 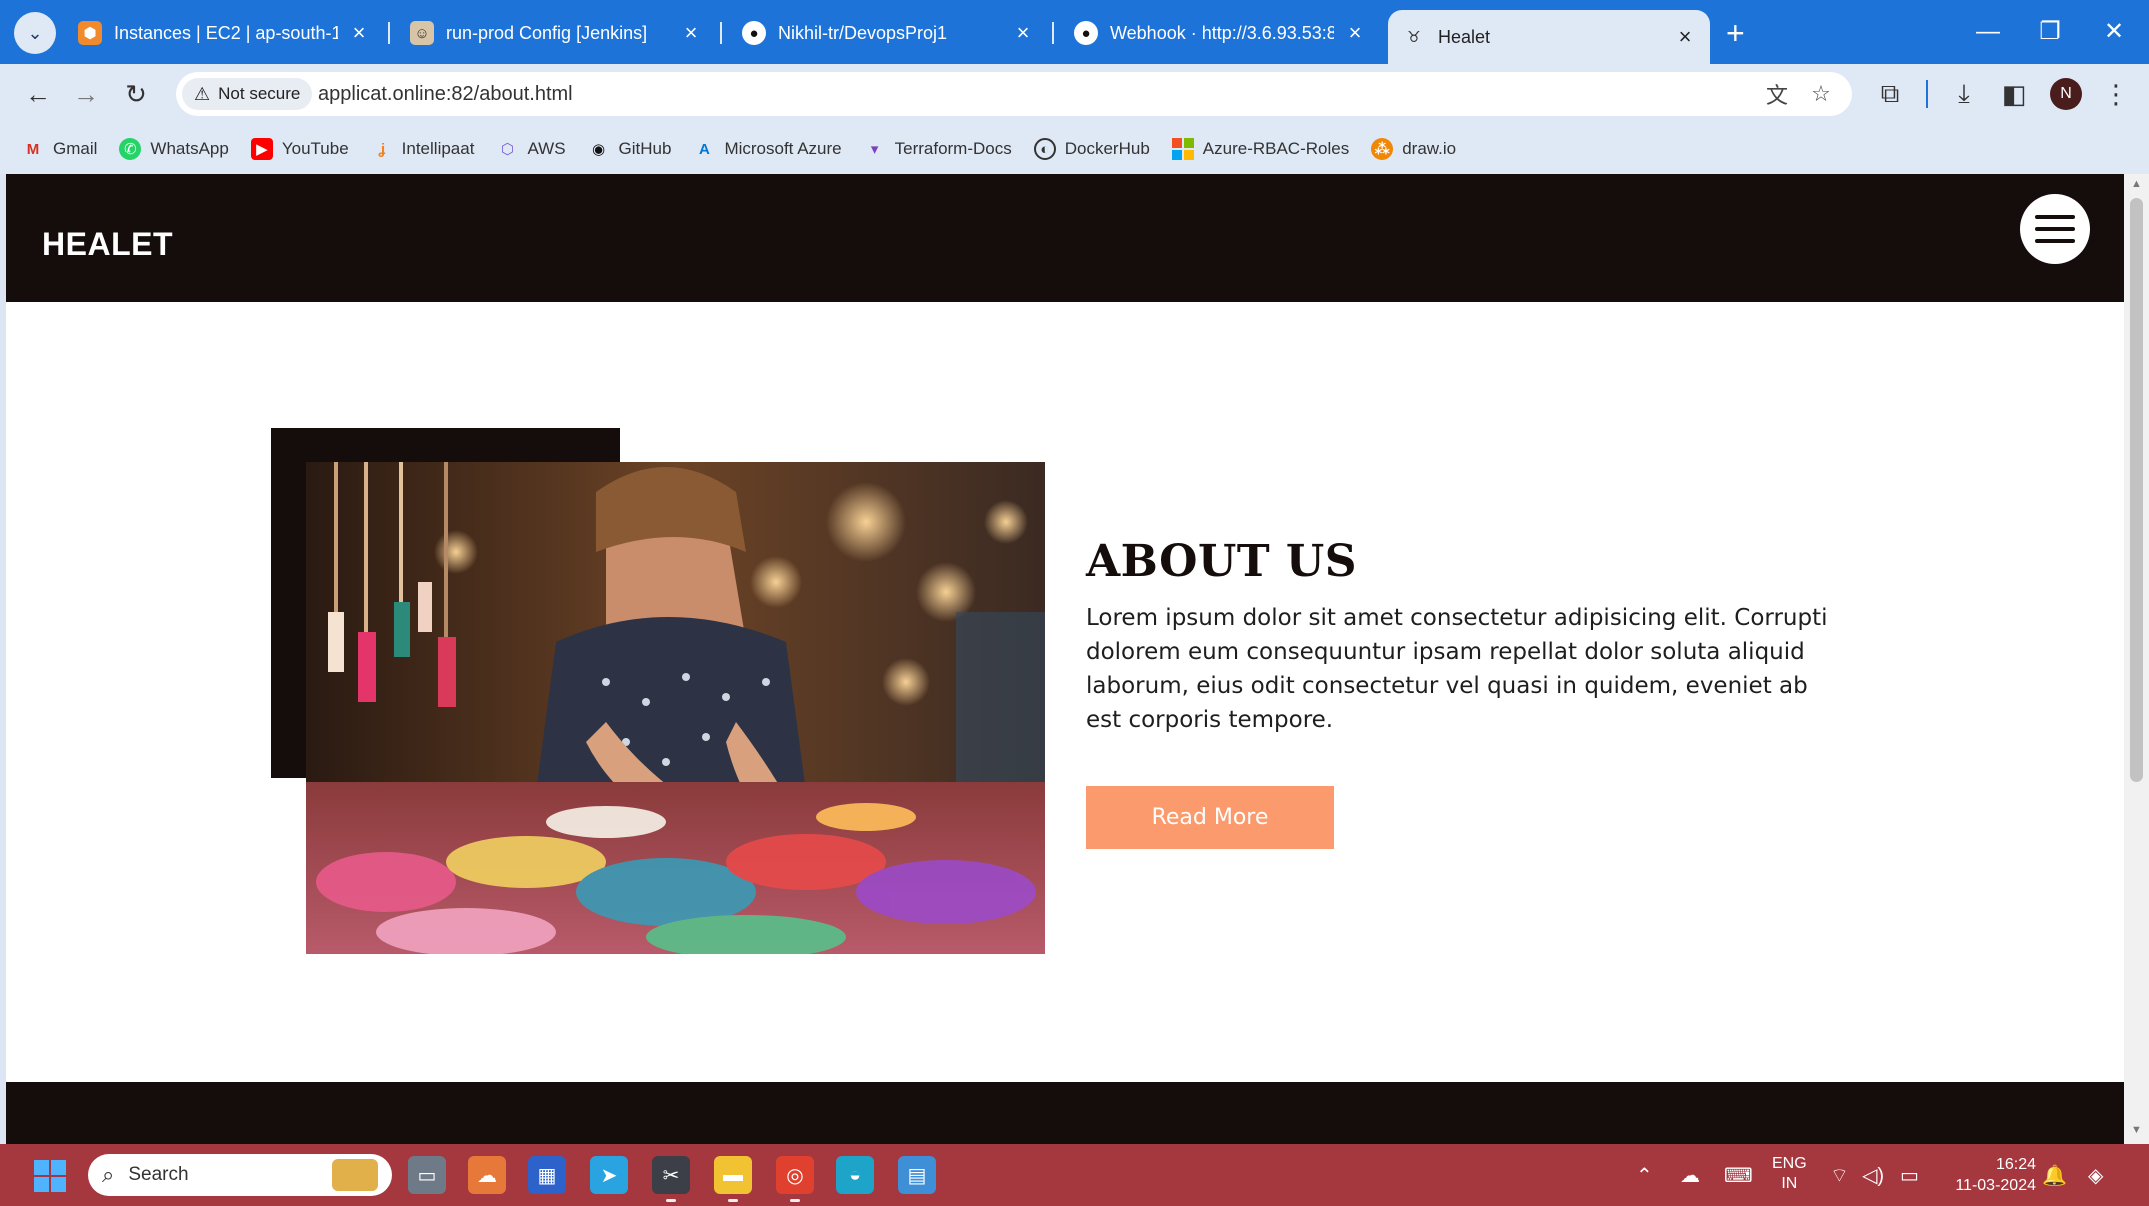 What do you see at coordinates (1065, 1113) in the screenshot?
I see `site-footer` at bounding box center [1065, 1113].